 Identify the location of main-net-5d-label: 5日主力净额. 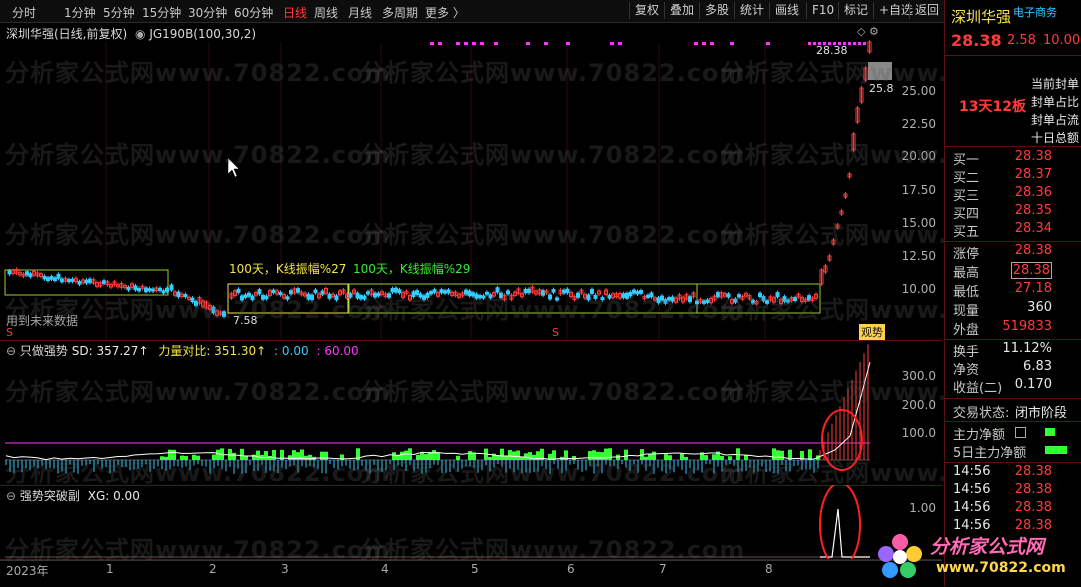
(990, 453).